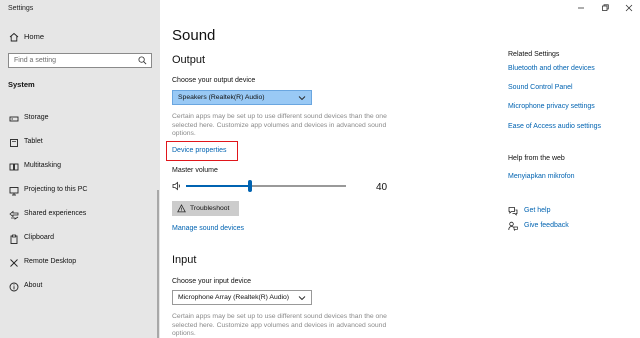 This screenshot has width=640, height=338. Describe the element at coordinates (208, 228) in the screenshot. I see `manage-sound-devices-link: Manage sound devices` at that location.